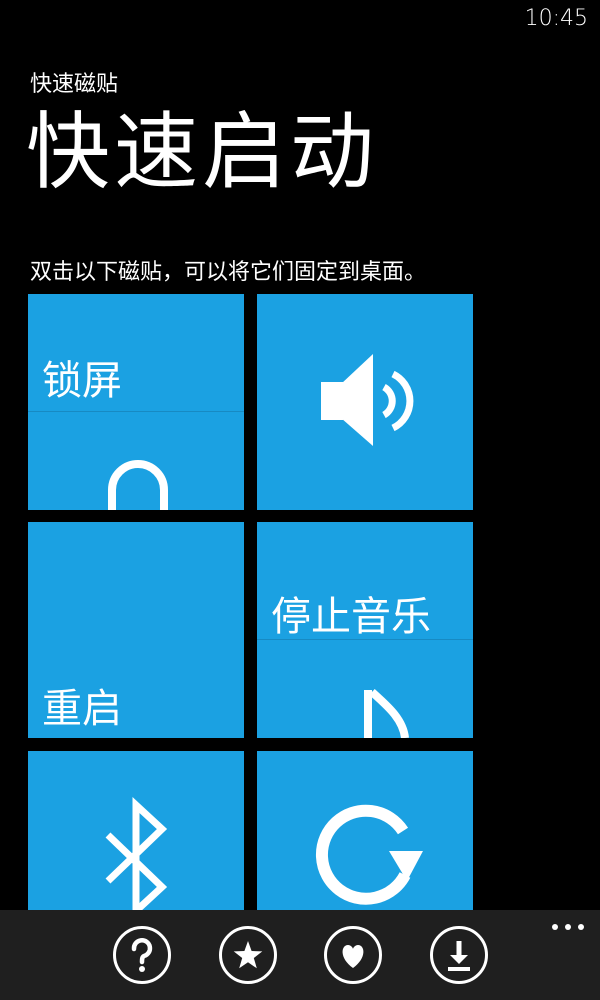  What do you see at coordinates (136, 402) in the screenshot?
I see `tile-lock-screen: 锁屏` at bounding box center [136, 402].